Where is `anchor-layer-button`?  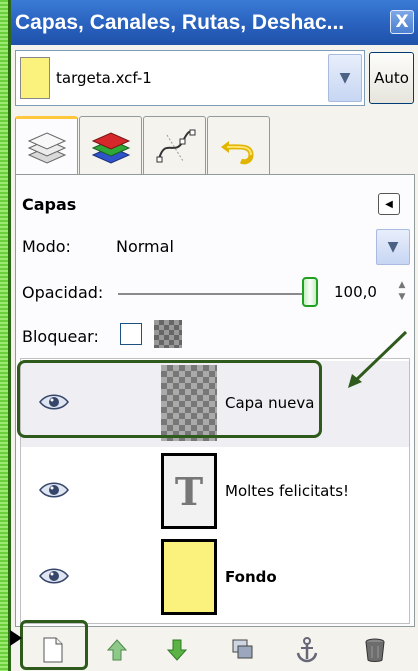 anchor-layer-button is located at coordinates (307, 650).